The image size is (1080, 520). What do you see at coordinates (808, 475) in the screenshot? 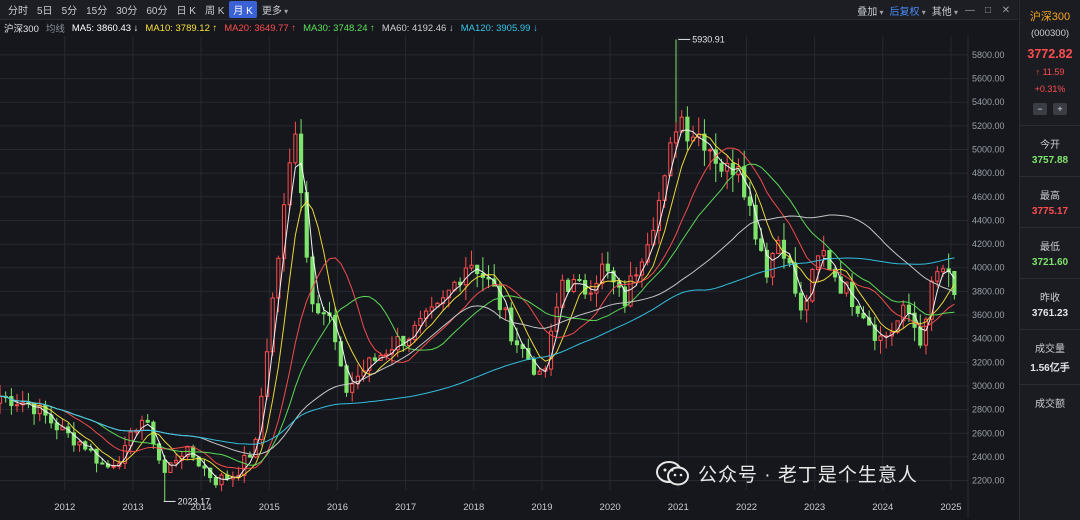
I see `watermark-text: 公众号 · 老丁是个生意人` at bounding box center [808, 475].